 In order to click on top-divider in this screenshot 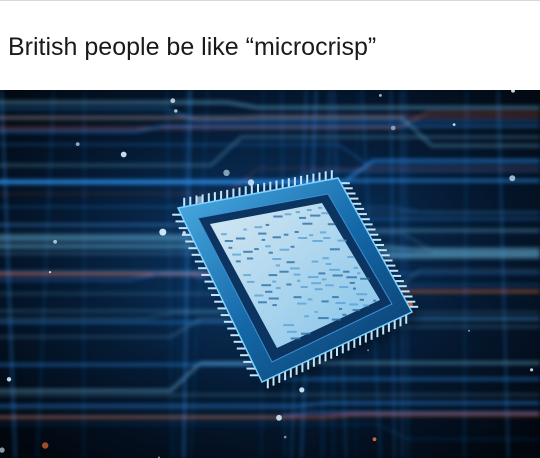, I will do `click(270, 0)`.